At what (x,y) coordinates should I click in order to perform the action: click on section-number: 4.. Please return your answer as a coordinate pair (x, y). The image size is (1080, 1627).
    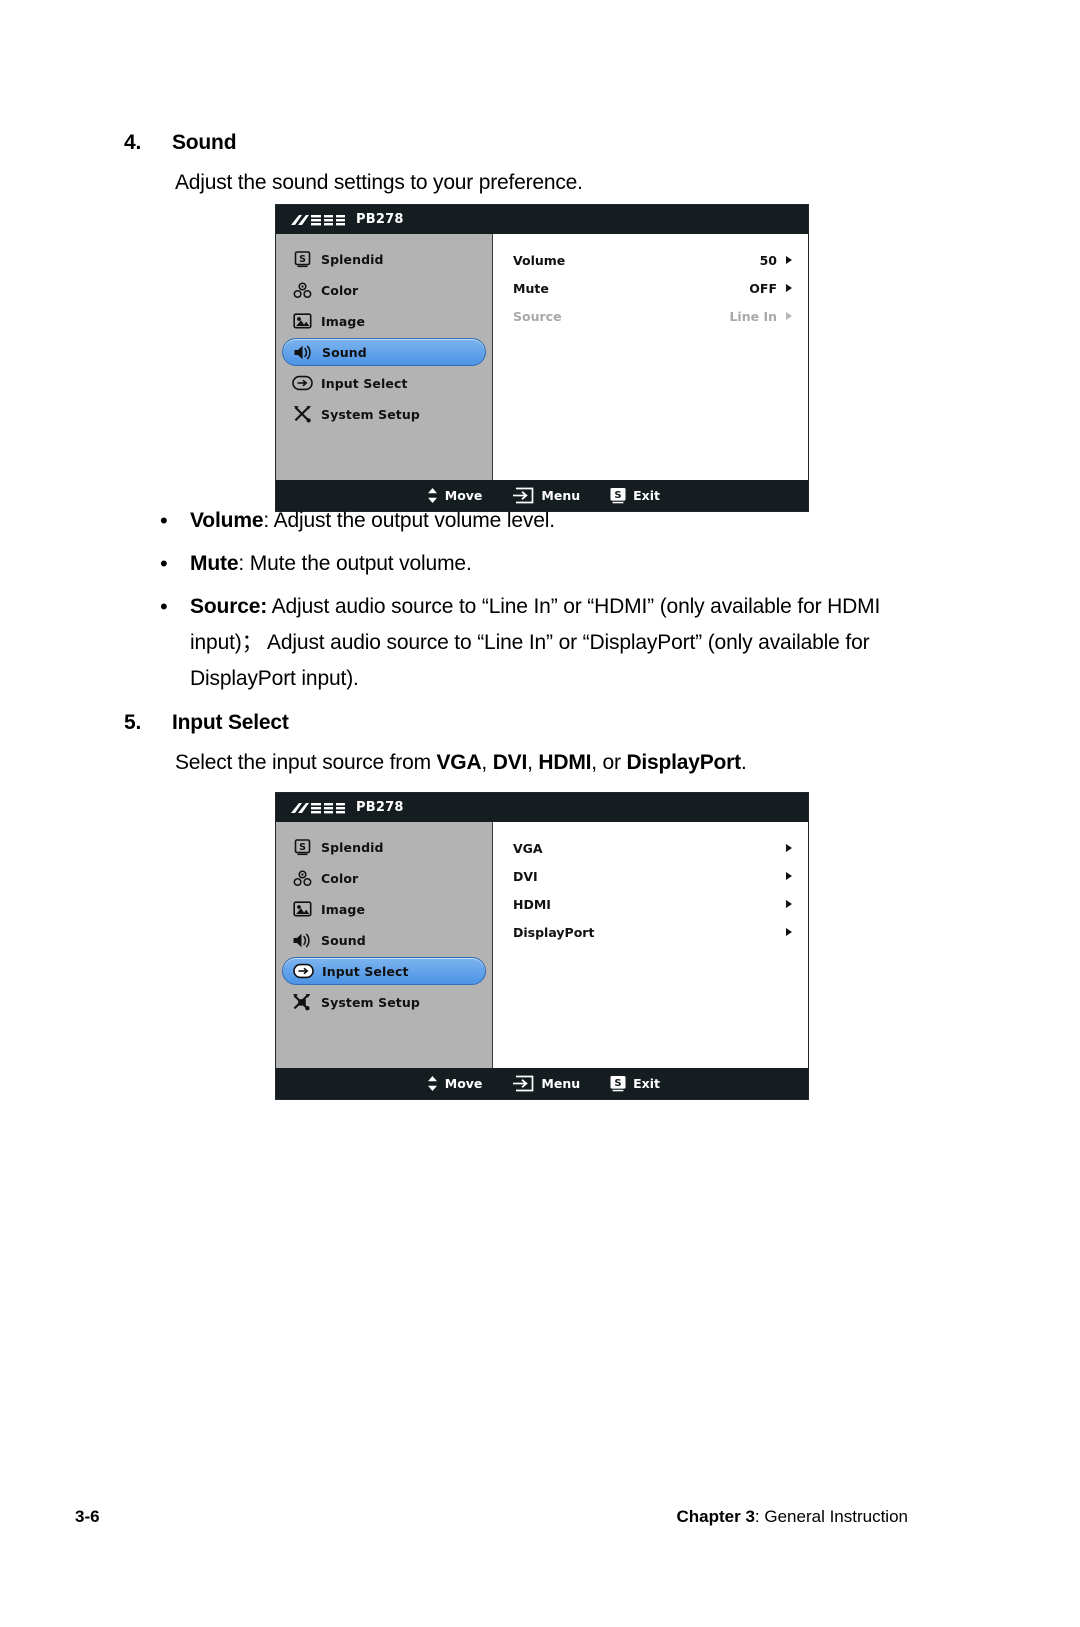
    Looking at the image, I should click on (133, 142).